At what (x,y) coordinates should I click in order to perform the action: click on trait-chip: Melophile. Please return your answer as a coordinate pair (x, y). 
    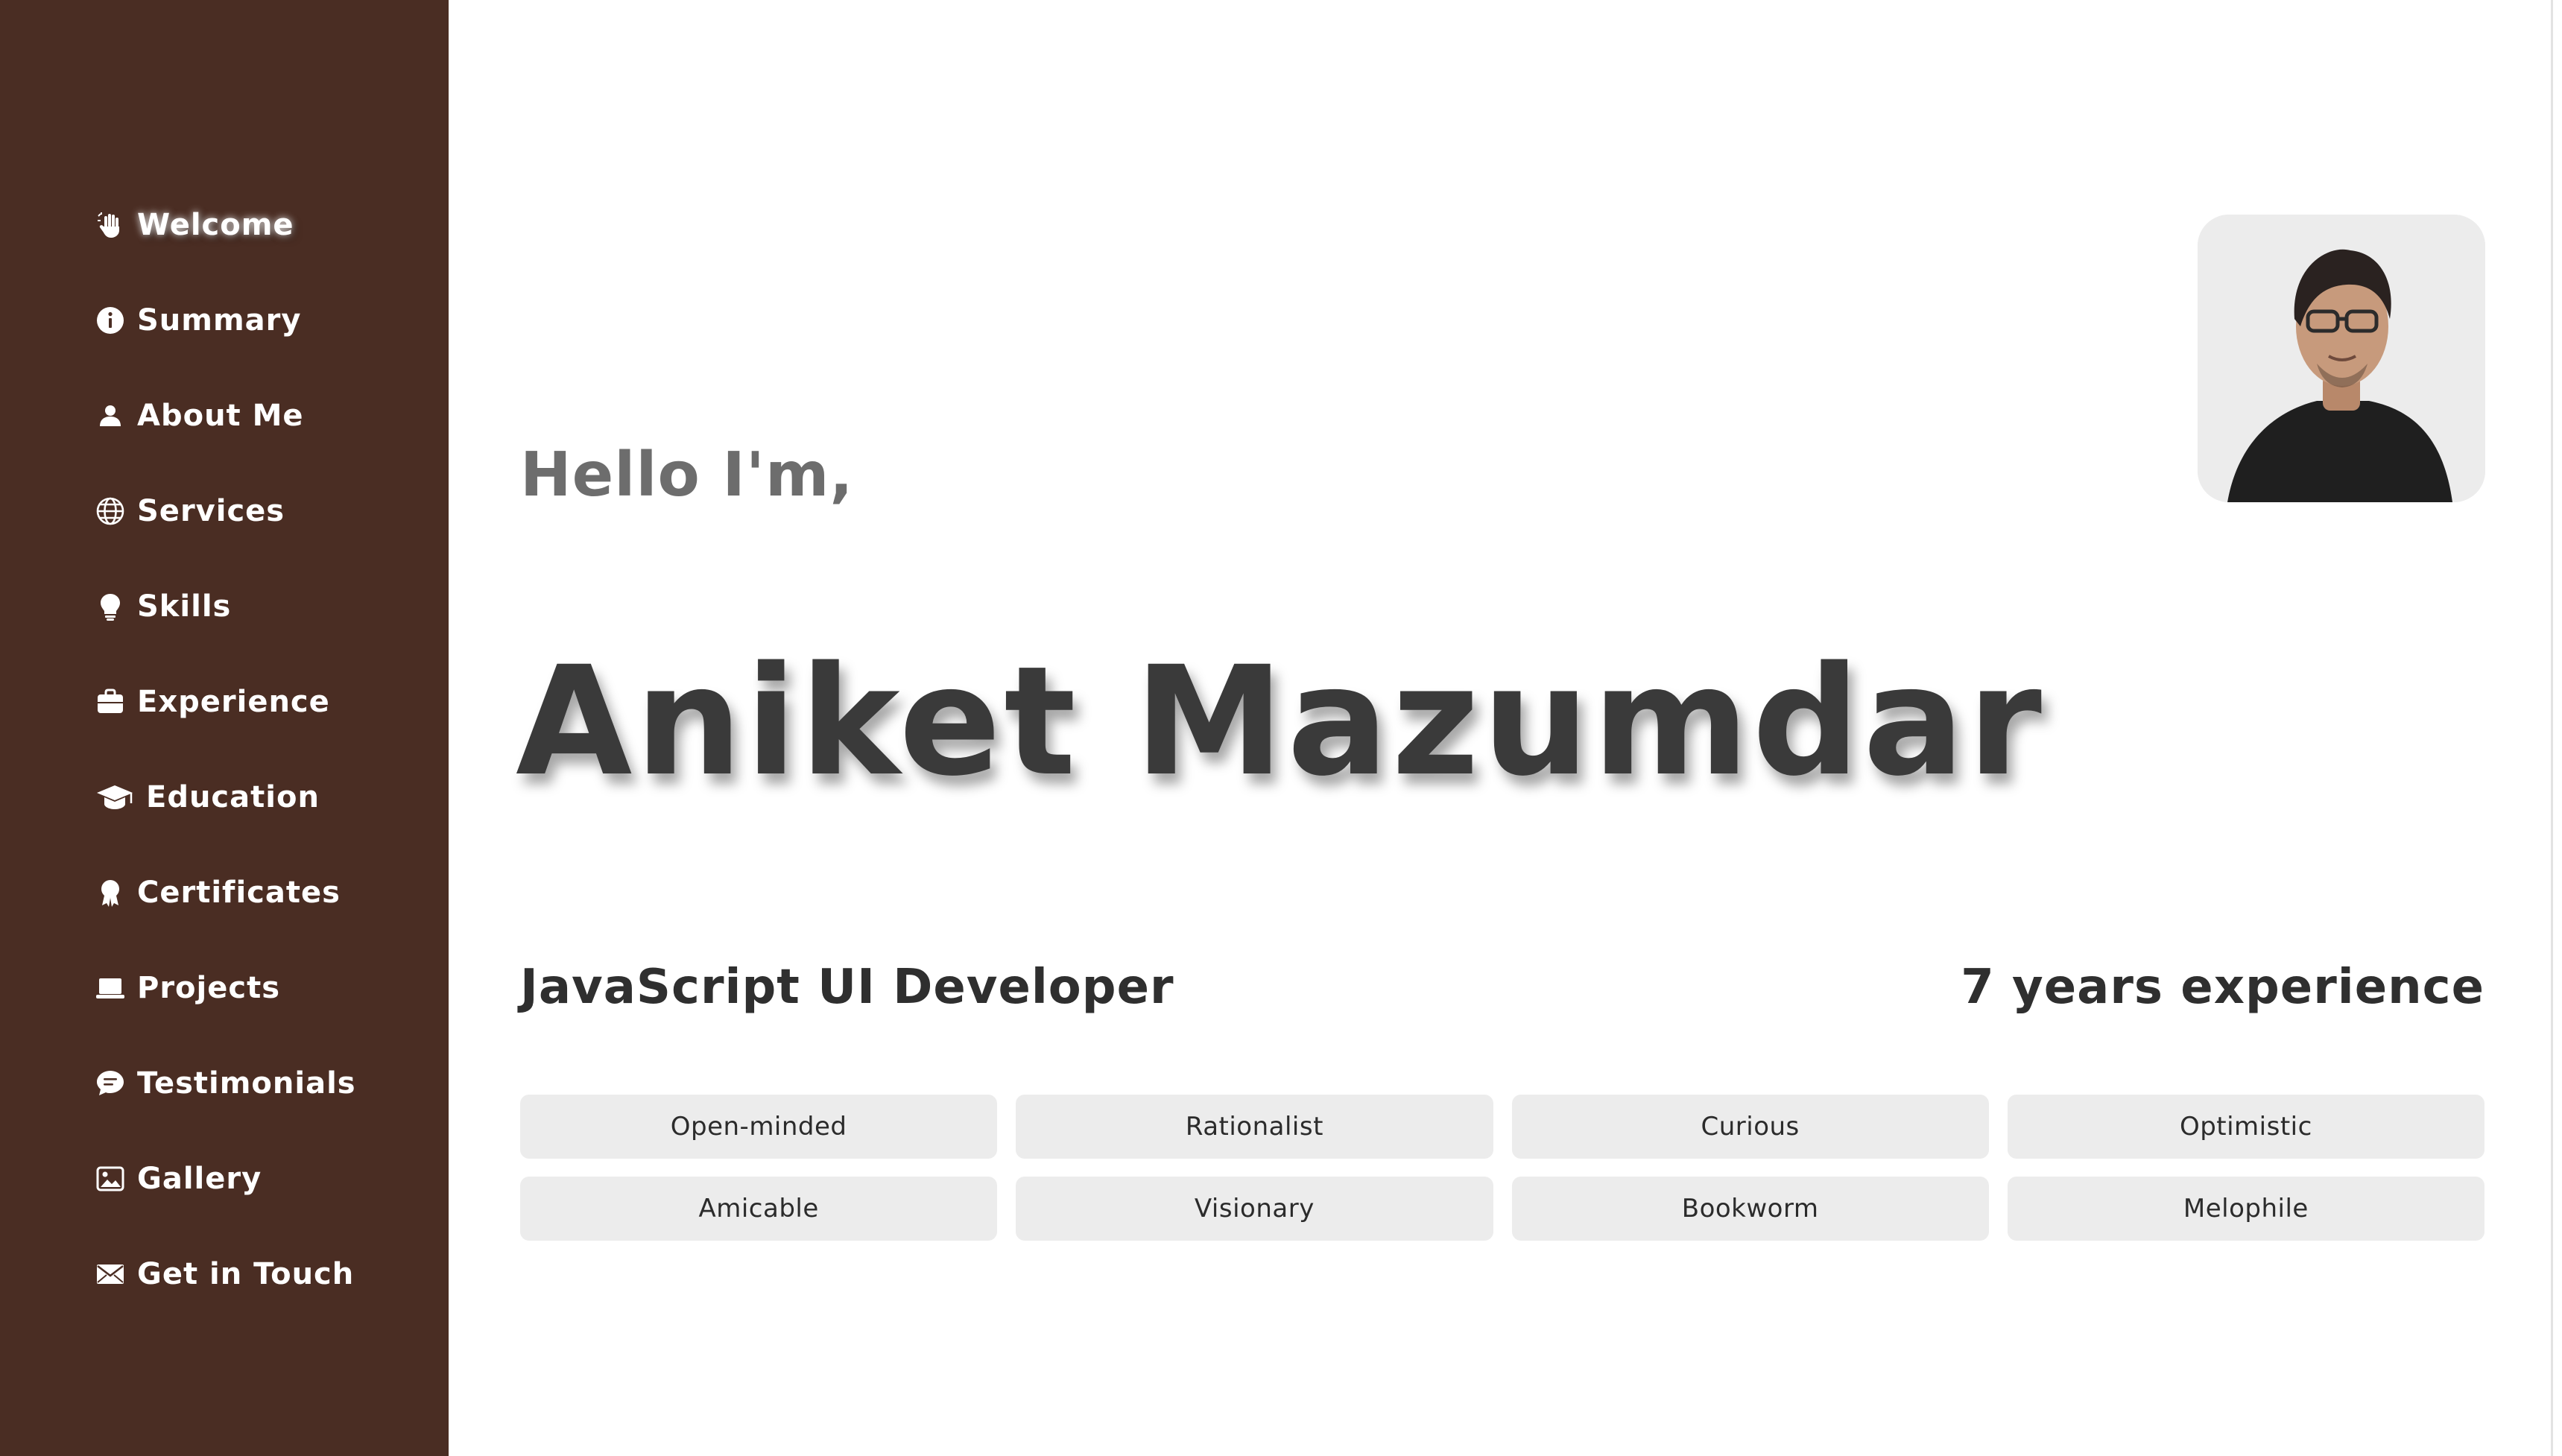
    Looking at the image, I should click on (2245, 1209).